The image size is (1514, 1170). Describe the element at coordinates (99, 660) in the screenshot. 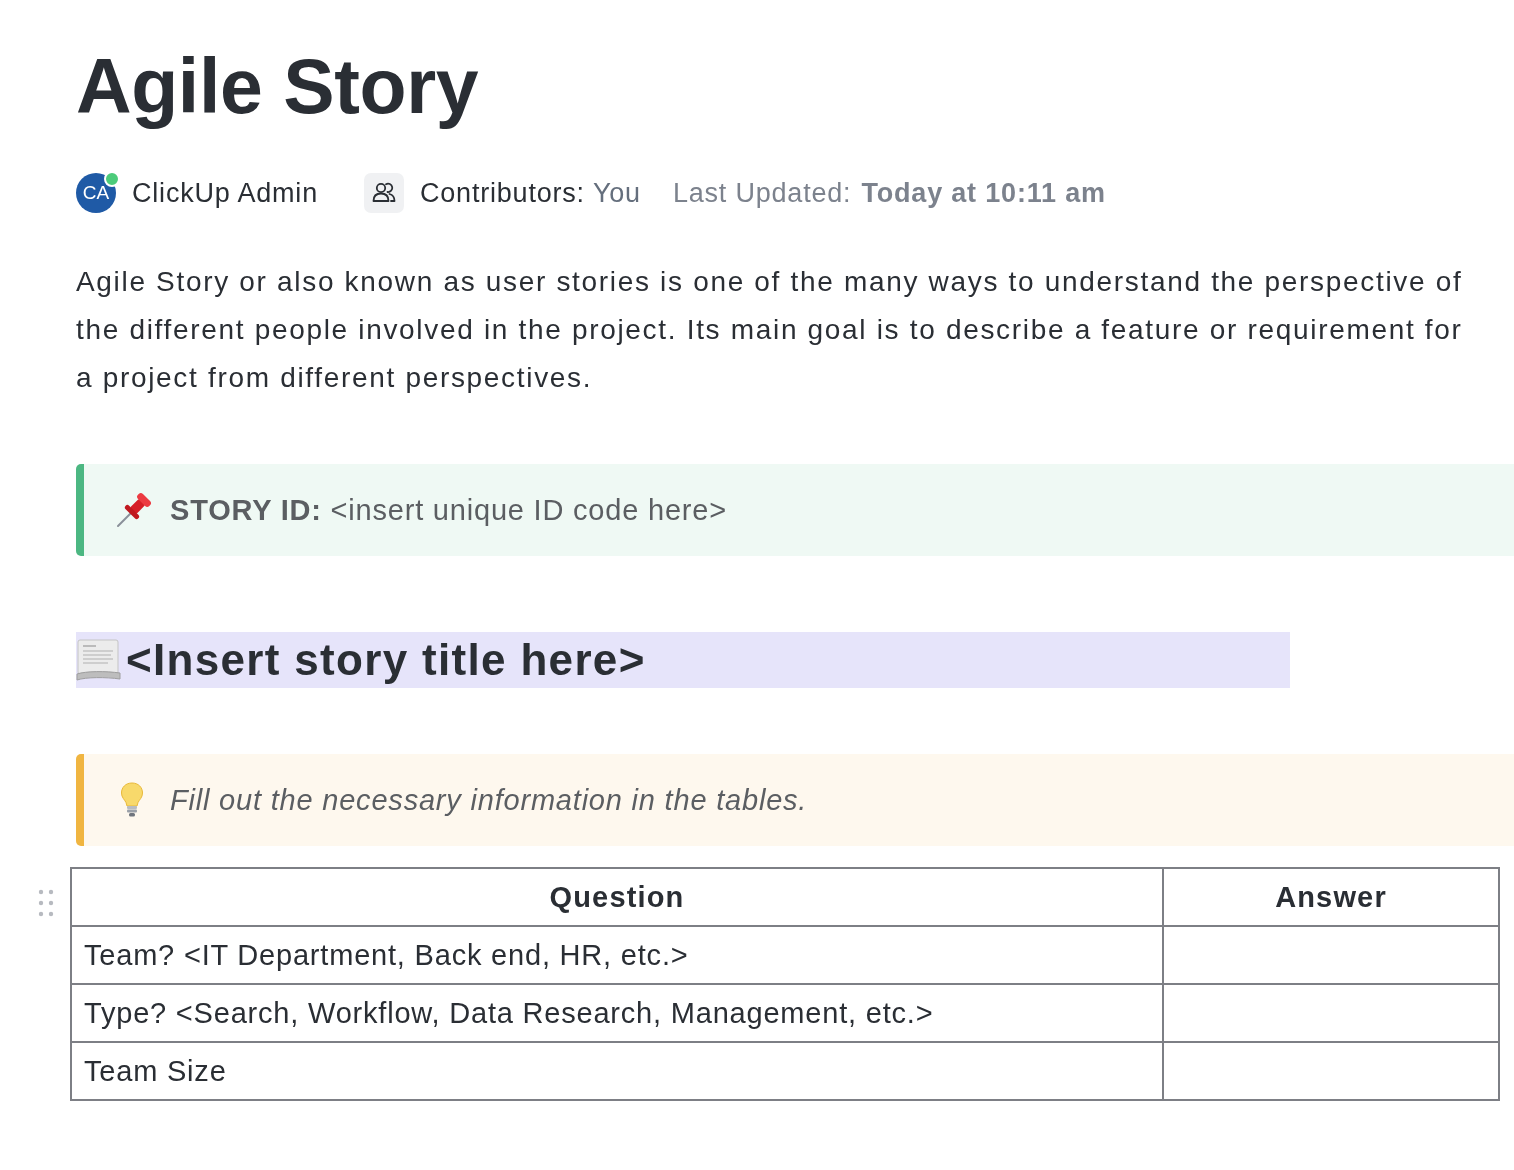

I see `document-page-icon` at that location.